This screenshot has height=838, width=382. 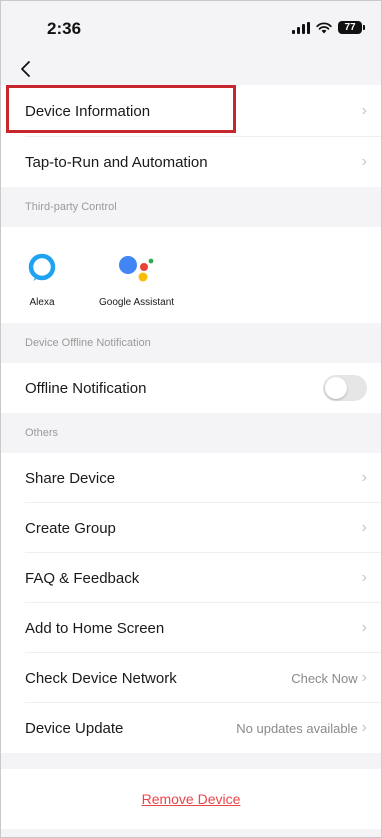 I want to click on remove-device-button: Remove Device, so click(x=191, y=799).